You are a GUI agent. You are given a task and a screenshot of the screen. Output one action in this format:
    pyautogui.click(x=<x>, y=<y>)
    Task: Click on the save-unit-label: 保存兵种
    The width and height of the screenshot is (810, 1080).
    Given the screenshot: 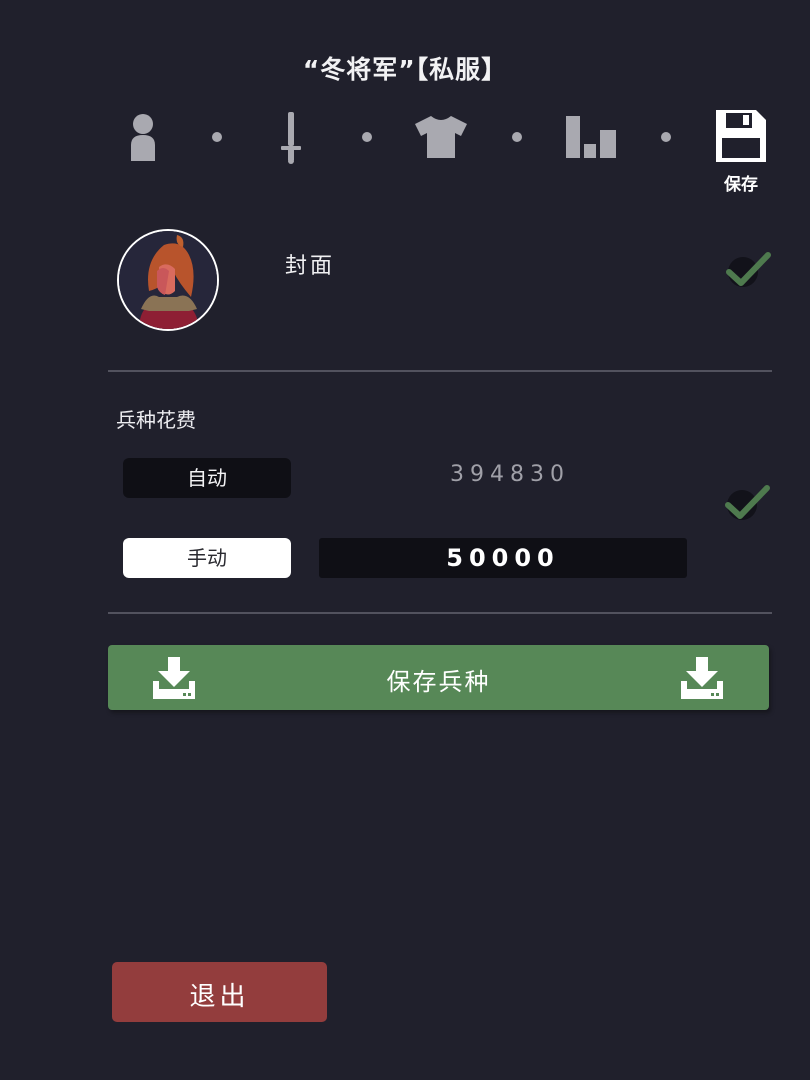 What is the action you would take?
    pyautogui.click(x=438, y=682)
    